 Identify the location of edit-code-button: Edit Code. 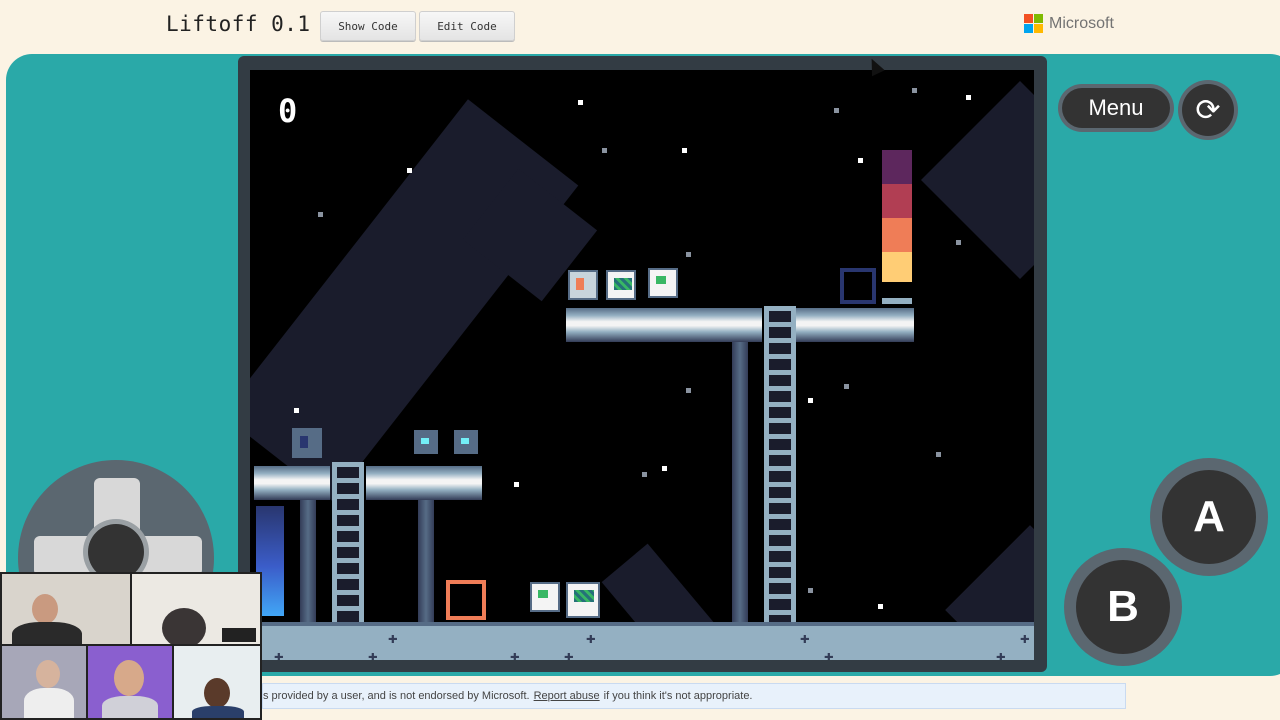
(467, 26).